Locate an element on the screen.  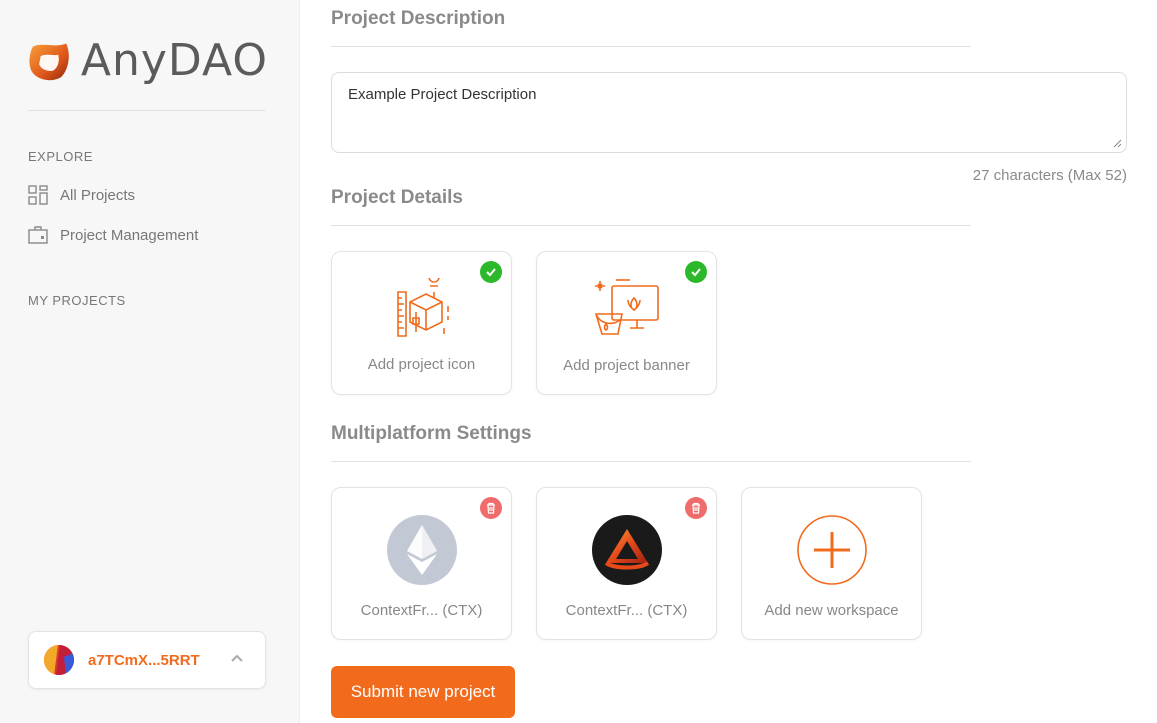
sidebar-item-project-management: Project Management is located at coordinates (113, 235).